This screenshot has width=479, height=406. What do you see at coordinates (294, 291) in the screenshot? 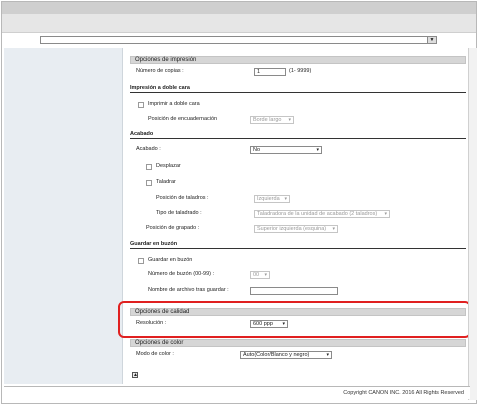
I see `filename-input` at bounding box center [294, 291].